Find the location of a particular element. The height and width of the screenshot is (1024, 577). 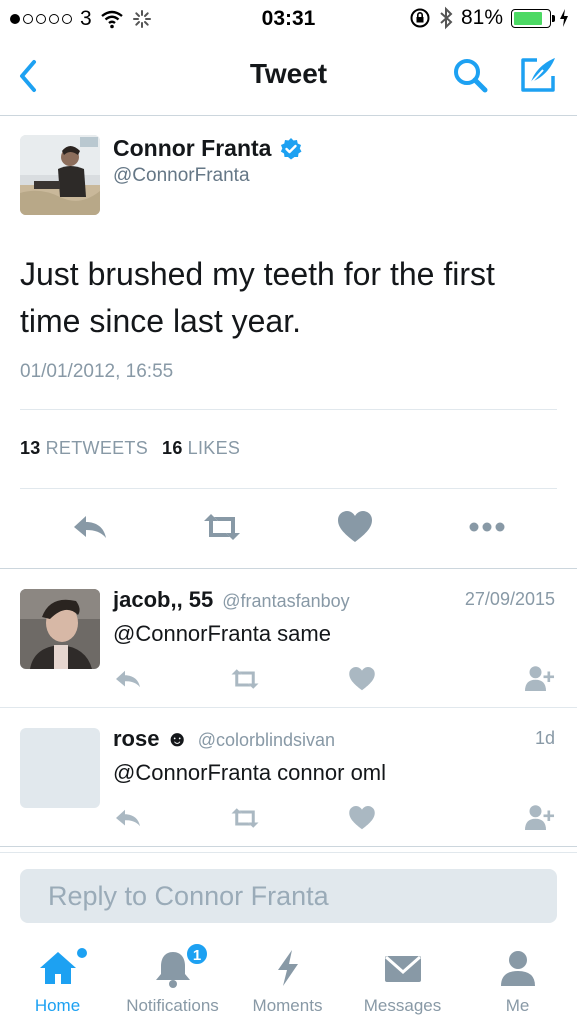

tab-moments: Moments is located at coordinates (287, 981).